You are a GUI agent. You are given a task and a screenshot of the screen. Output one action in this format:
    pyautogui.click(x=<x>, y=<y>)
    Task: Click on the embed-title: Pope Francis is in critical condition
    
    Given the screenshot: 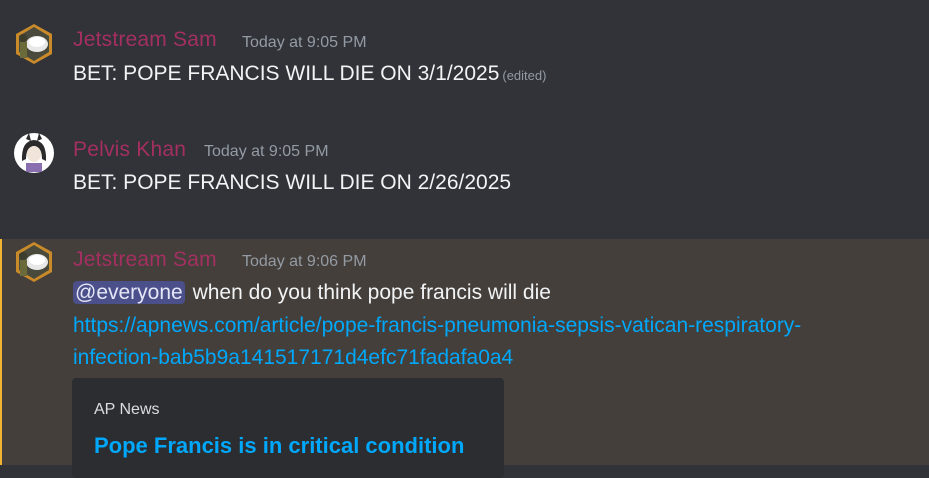 What is the action you would take?
    pyautogui.click(x=279, y=446)
    